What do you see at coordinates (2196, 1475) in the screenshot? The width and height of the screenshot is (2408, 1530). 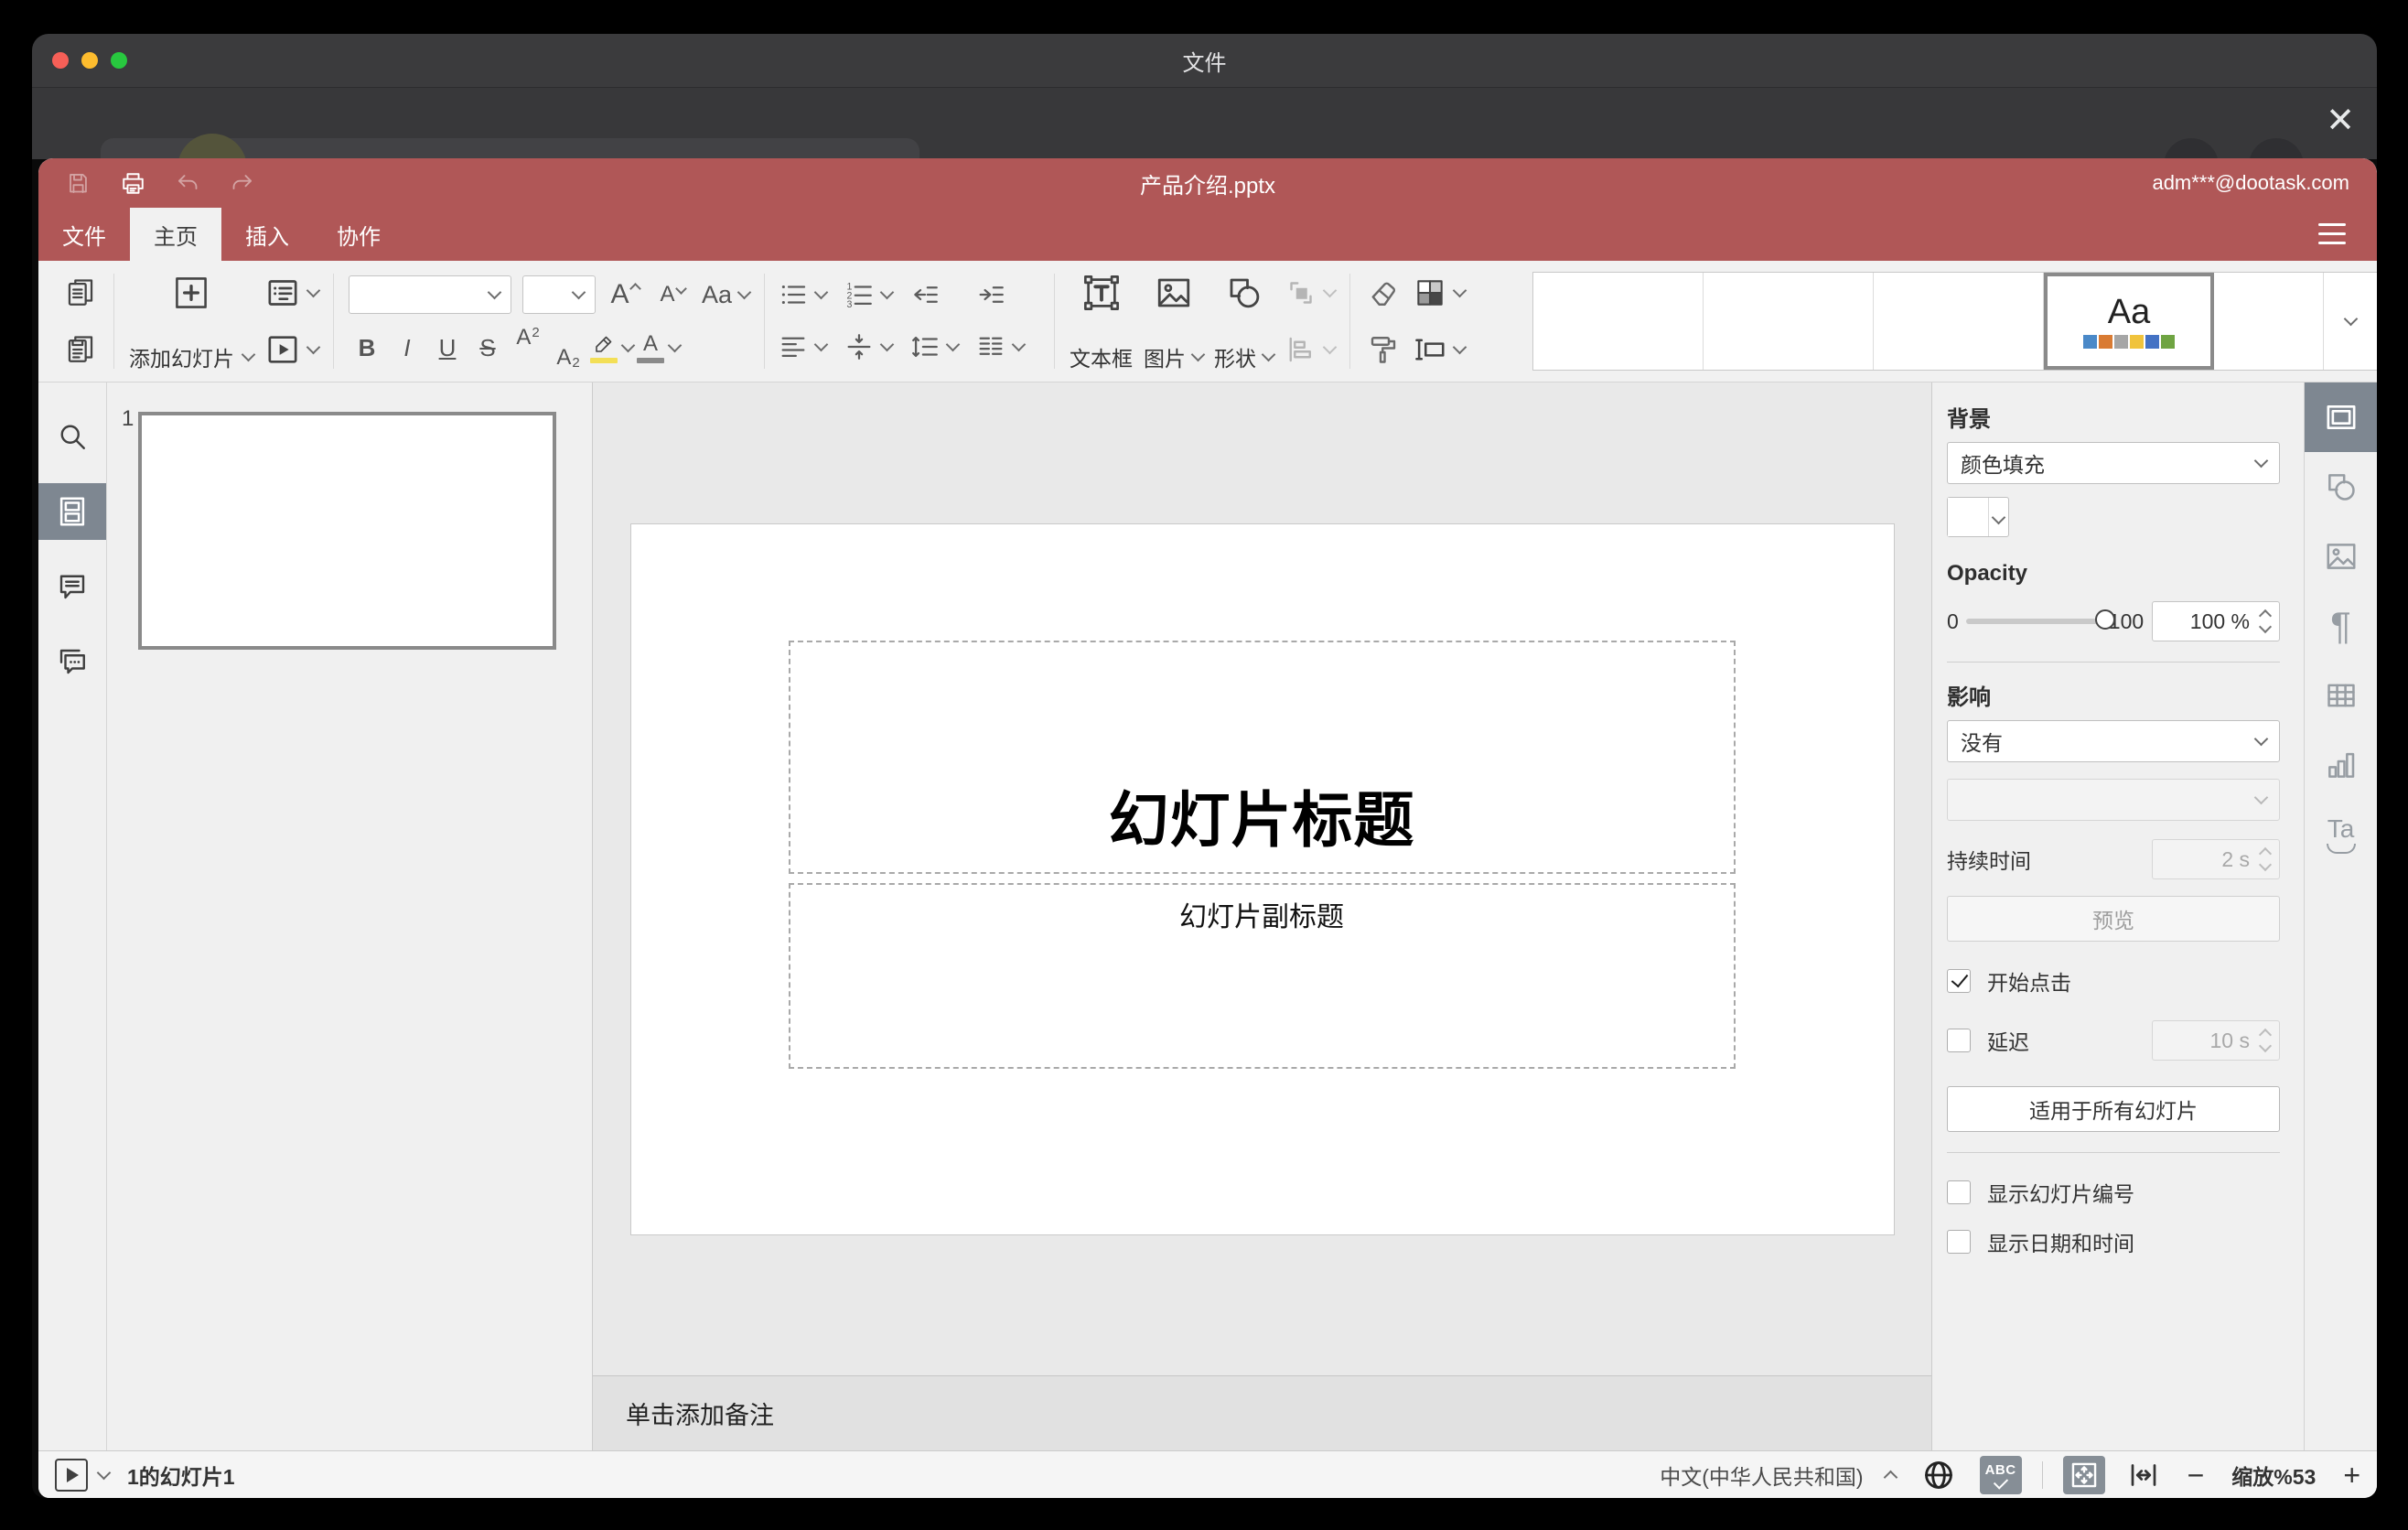 I see `zoom-out-button: −` at bounding box center [2196, 1475].